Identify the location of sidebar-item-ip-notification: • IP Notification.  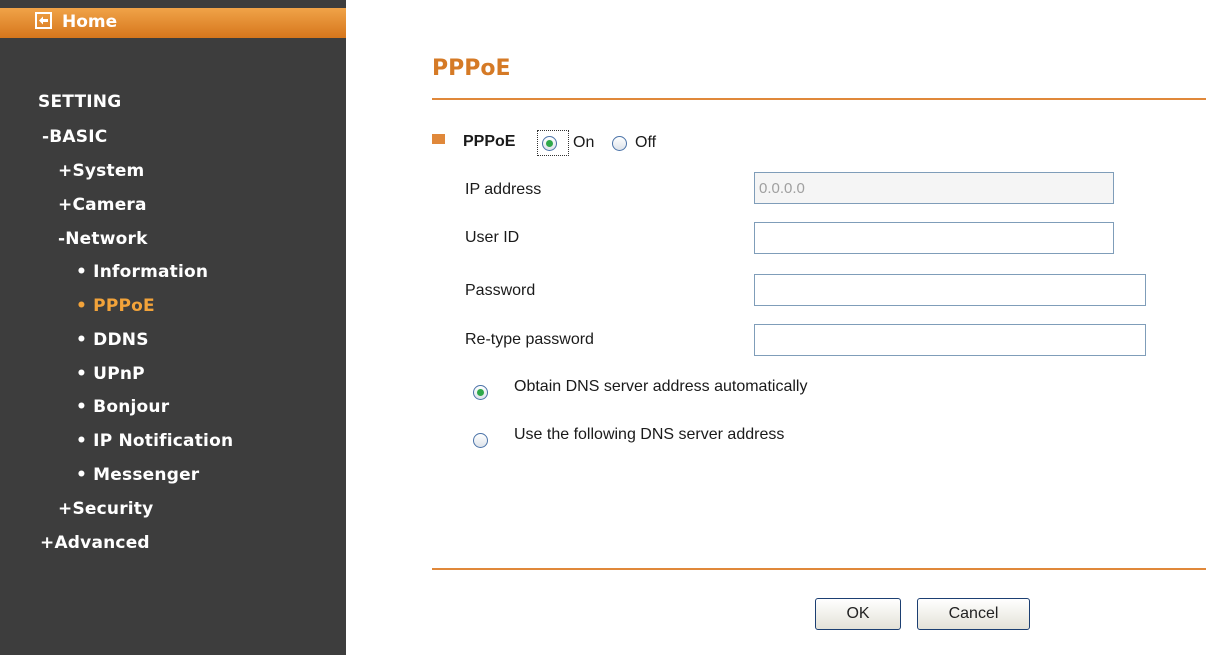
(154, 441).